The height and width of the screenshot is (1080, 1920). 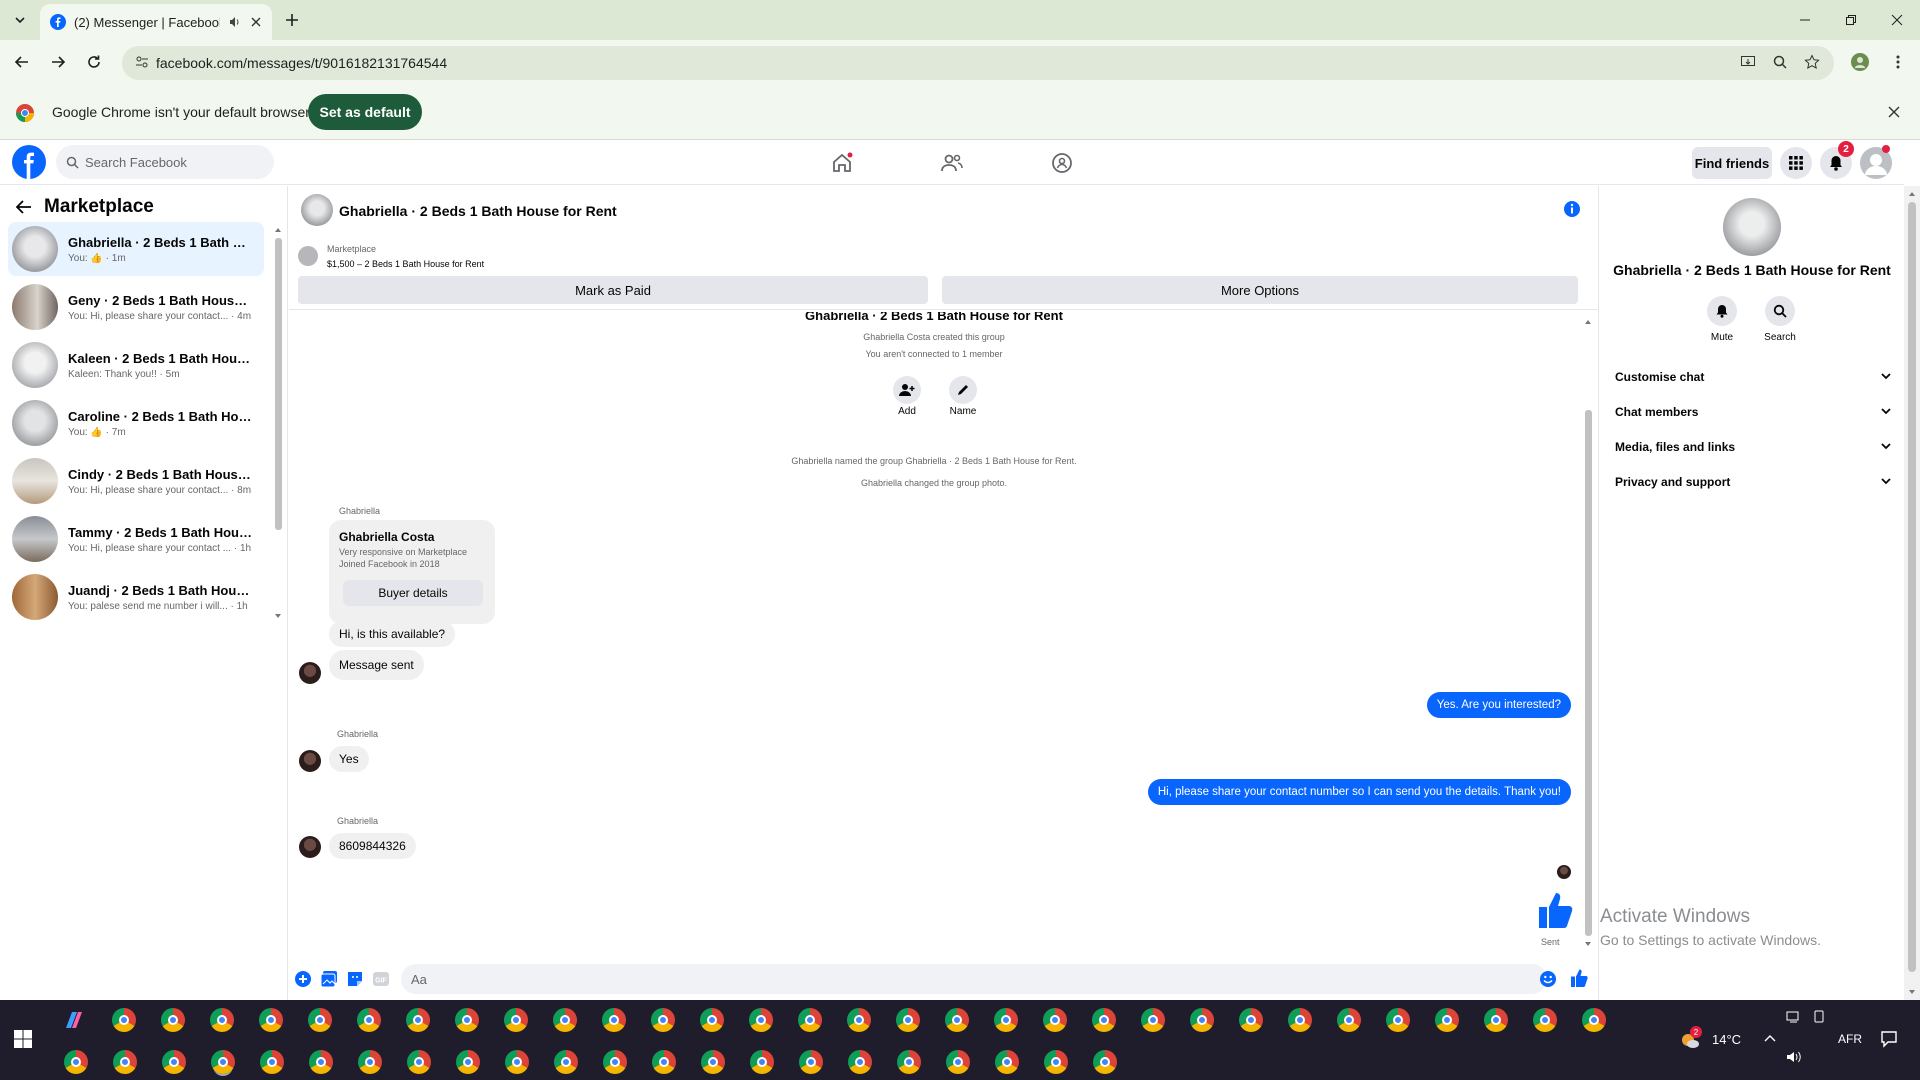 I want to click on notification-center-icon, so click(x=1889, y=1039).